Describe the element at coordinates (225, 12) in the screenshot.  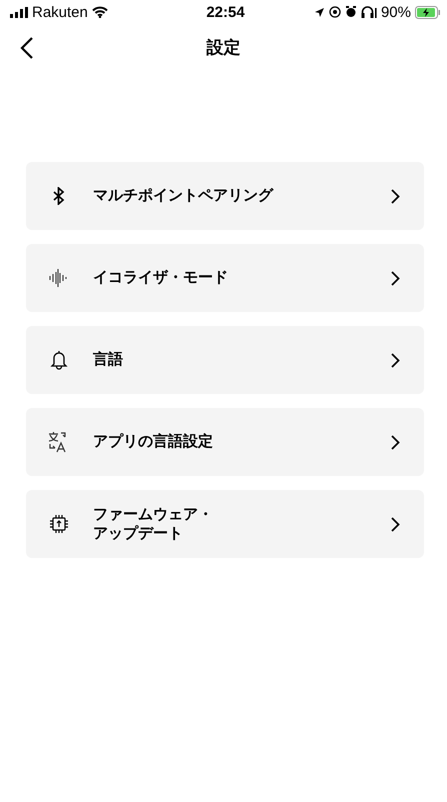
I see `clock-time: 22:54` at that location.